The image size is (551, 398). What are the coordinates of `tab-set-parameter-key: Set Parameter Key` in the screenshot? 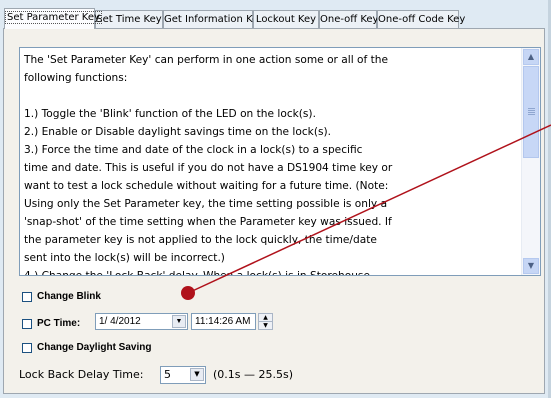 It's located at (53, 18).